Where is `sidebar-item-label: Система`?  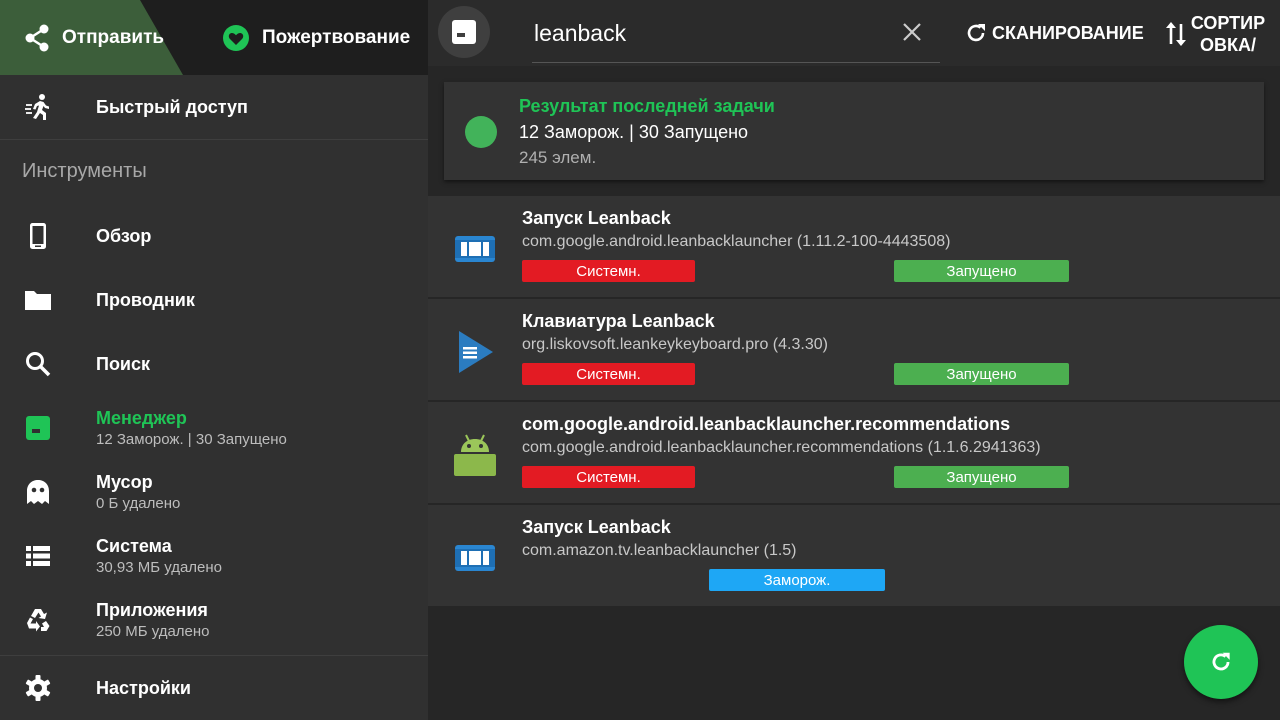 sidebar-item-label: Система is located at coordinates (134, 546).